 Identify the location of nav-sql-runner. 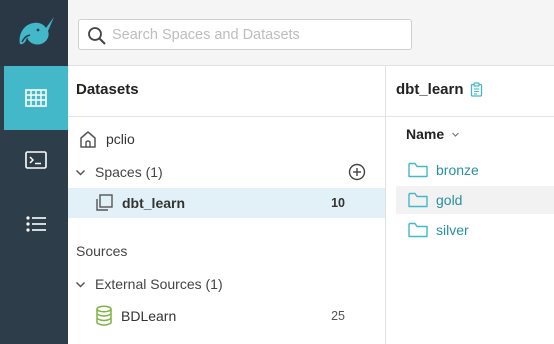
(36, 160).